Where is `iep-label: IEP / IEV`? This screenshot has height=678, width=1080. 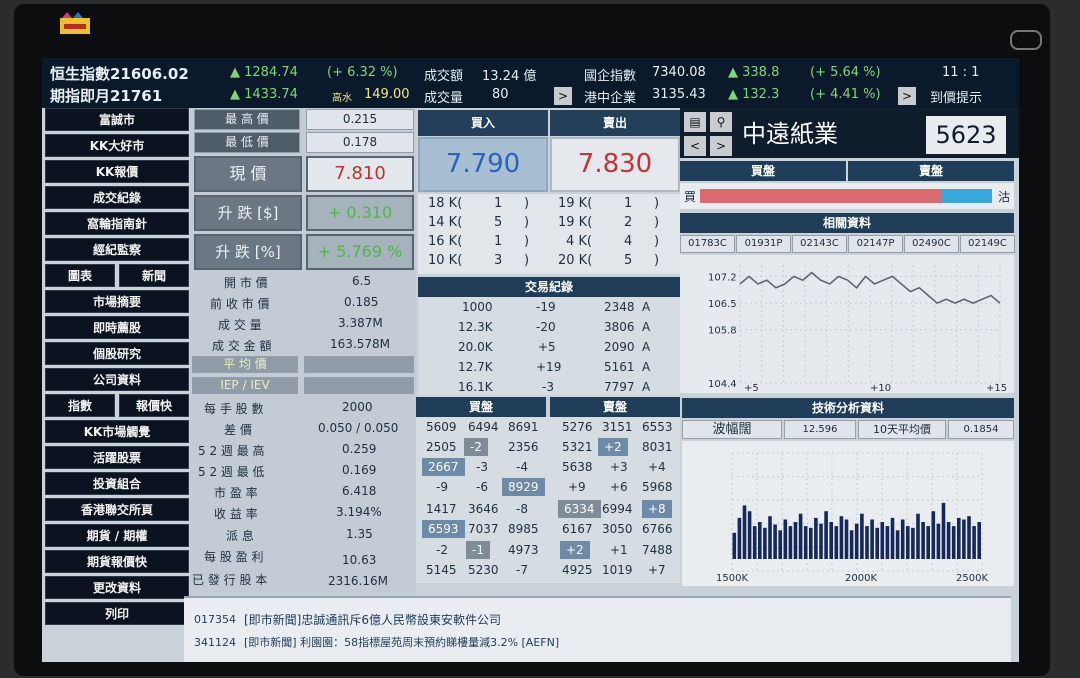 iep-label: IEP / IEV is located at coordinates (245, 385).